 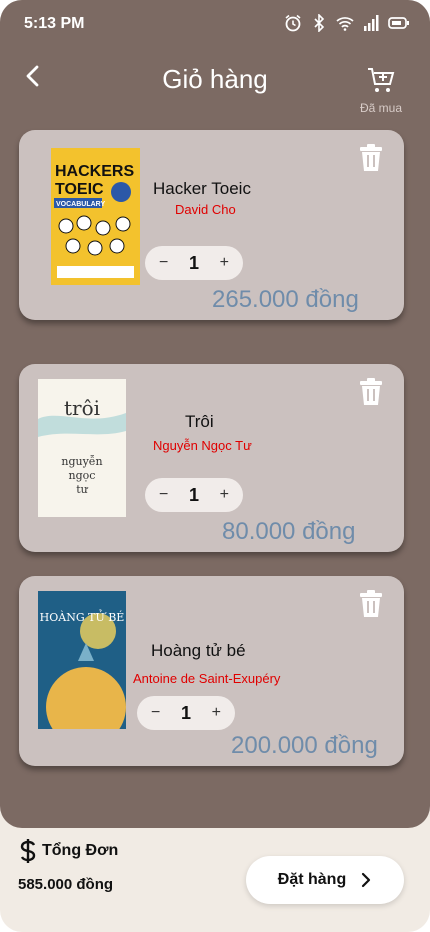 I want to click on book-title: Trôi, so click(x=199, y=421).